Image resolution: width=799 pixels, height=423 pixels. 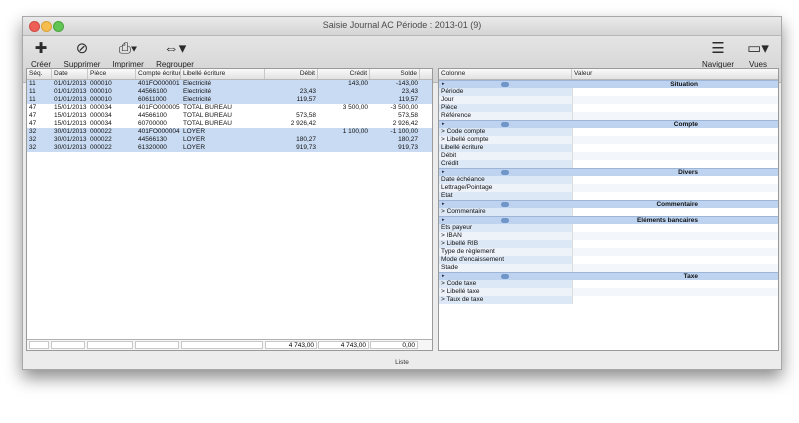 I want to click on col-colonne: Colonne, so click(x=505, y=74).